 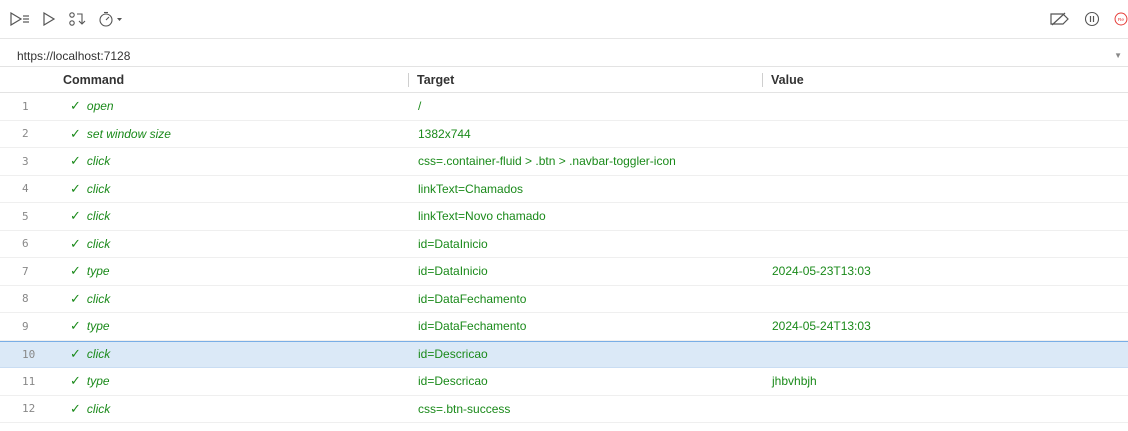 What do you see at coordinates (29, 381) in the screenshot?
I see `row-index: 11` at bounding box center [29, 381].